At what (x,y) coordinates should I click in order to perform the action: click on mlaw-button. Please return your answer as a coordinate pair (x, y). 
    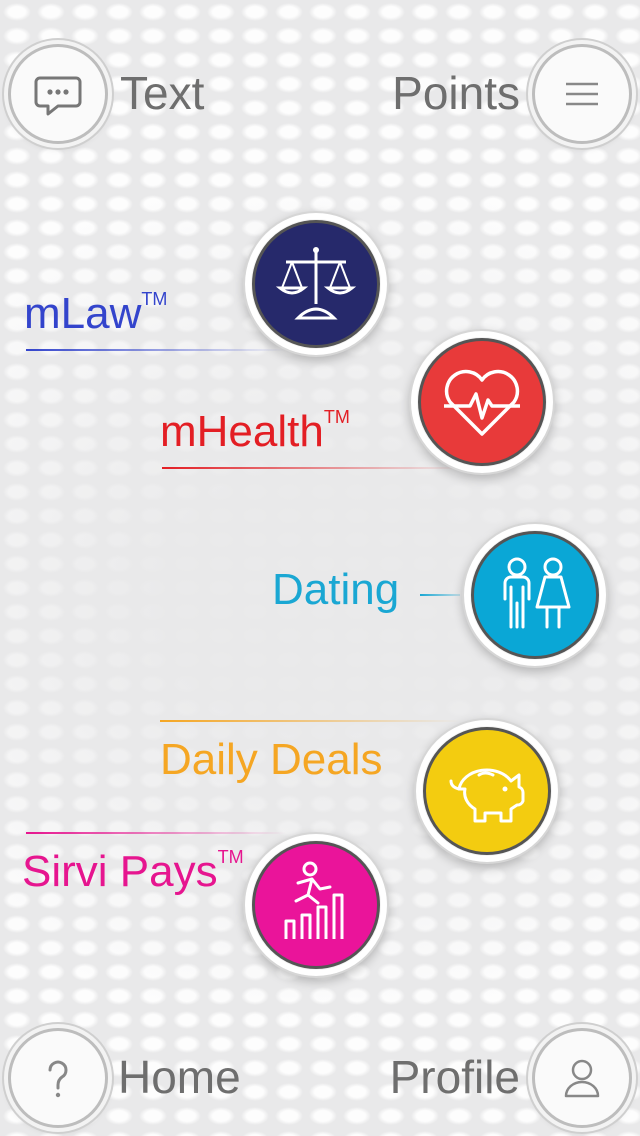
    Looking at the image, I should click on (316, 284).